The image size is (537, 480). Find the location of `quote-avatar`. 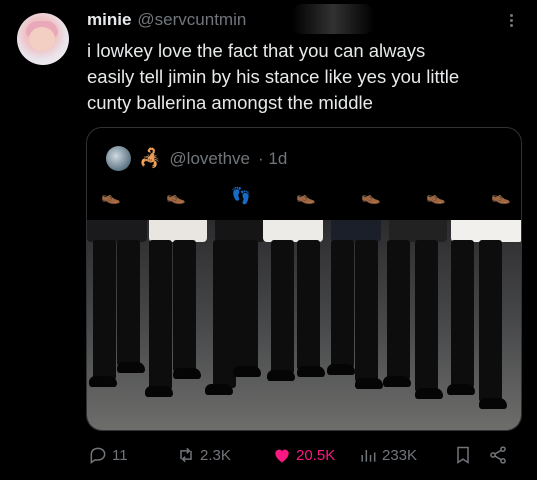

quote-avatar is located at coordinates (118, 158).